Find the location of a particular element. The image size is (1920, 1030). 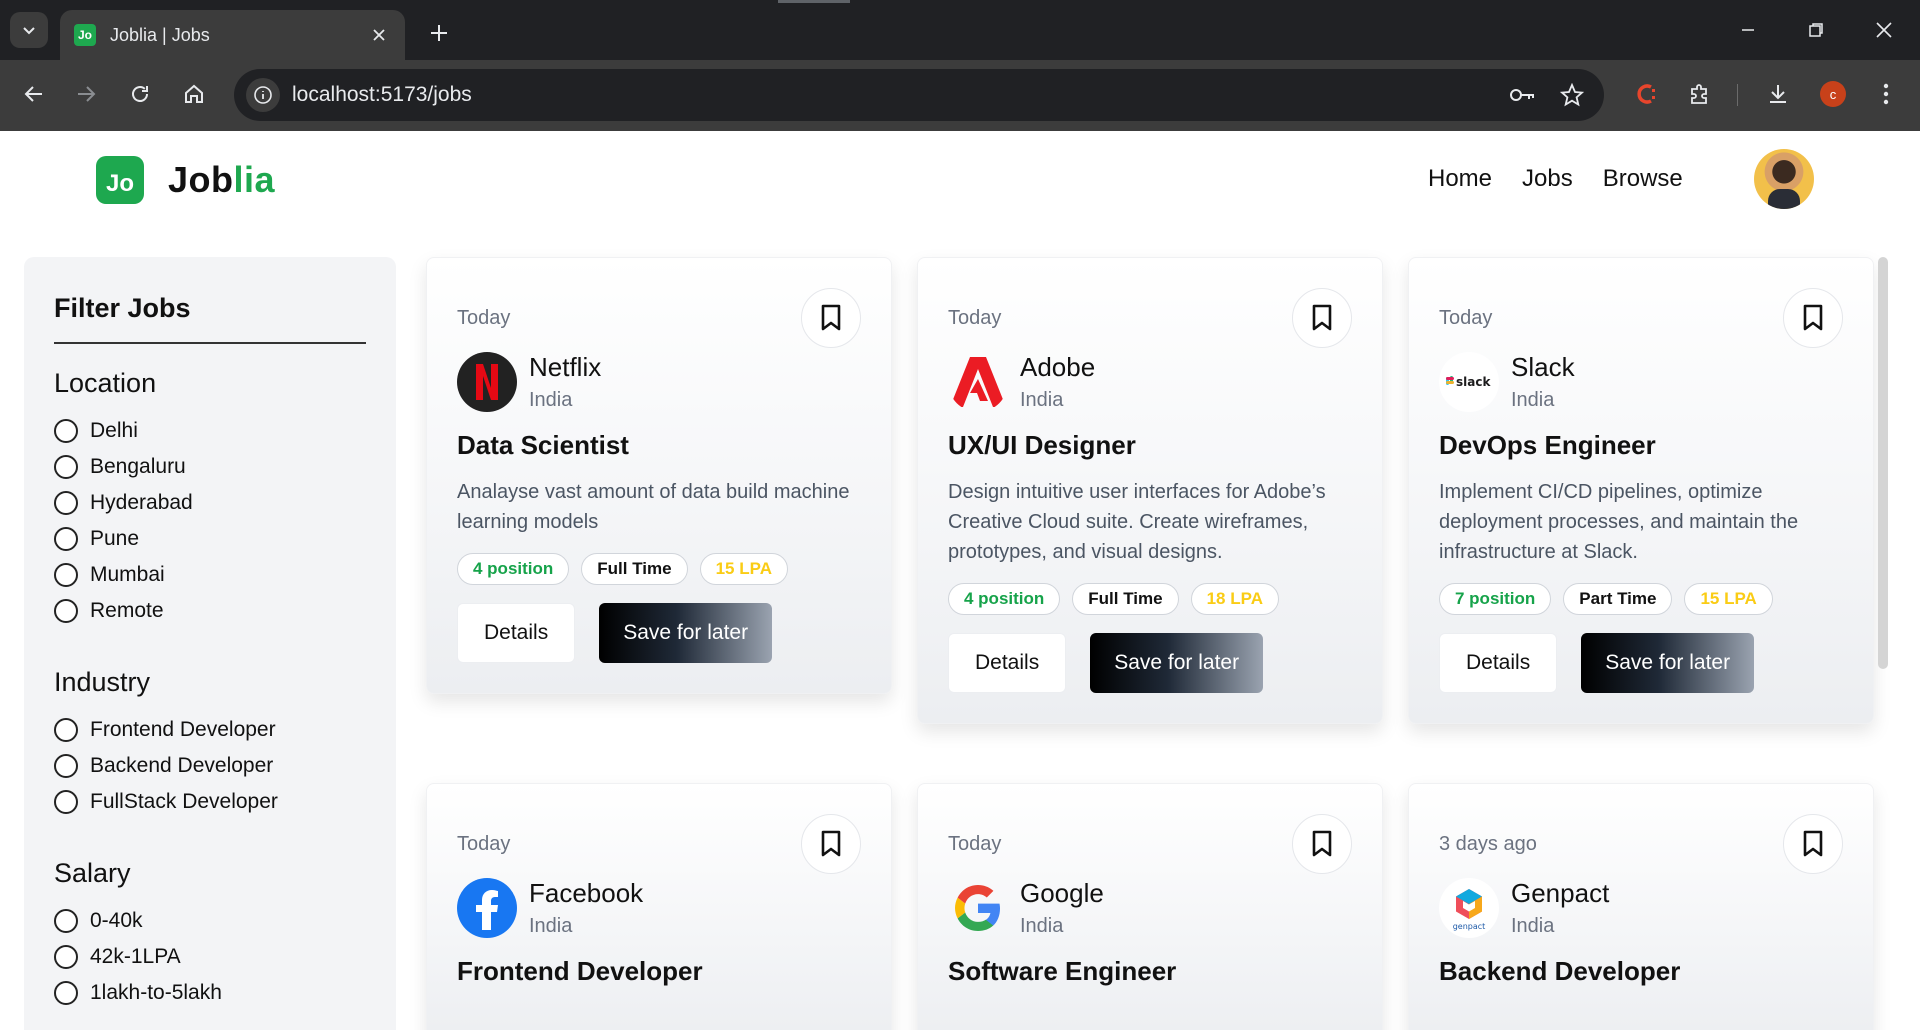

option-label: Remote is located at coordinates (127, 610).